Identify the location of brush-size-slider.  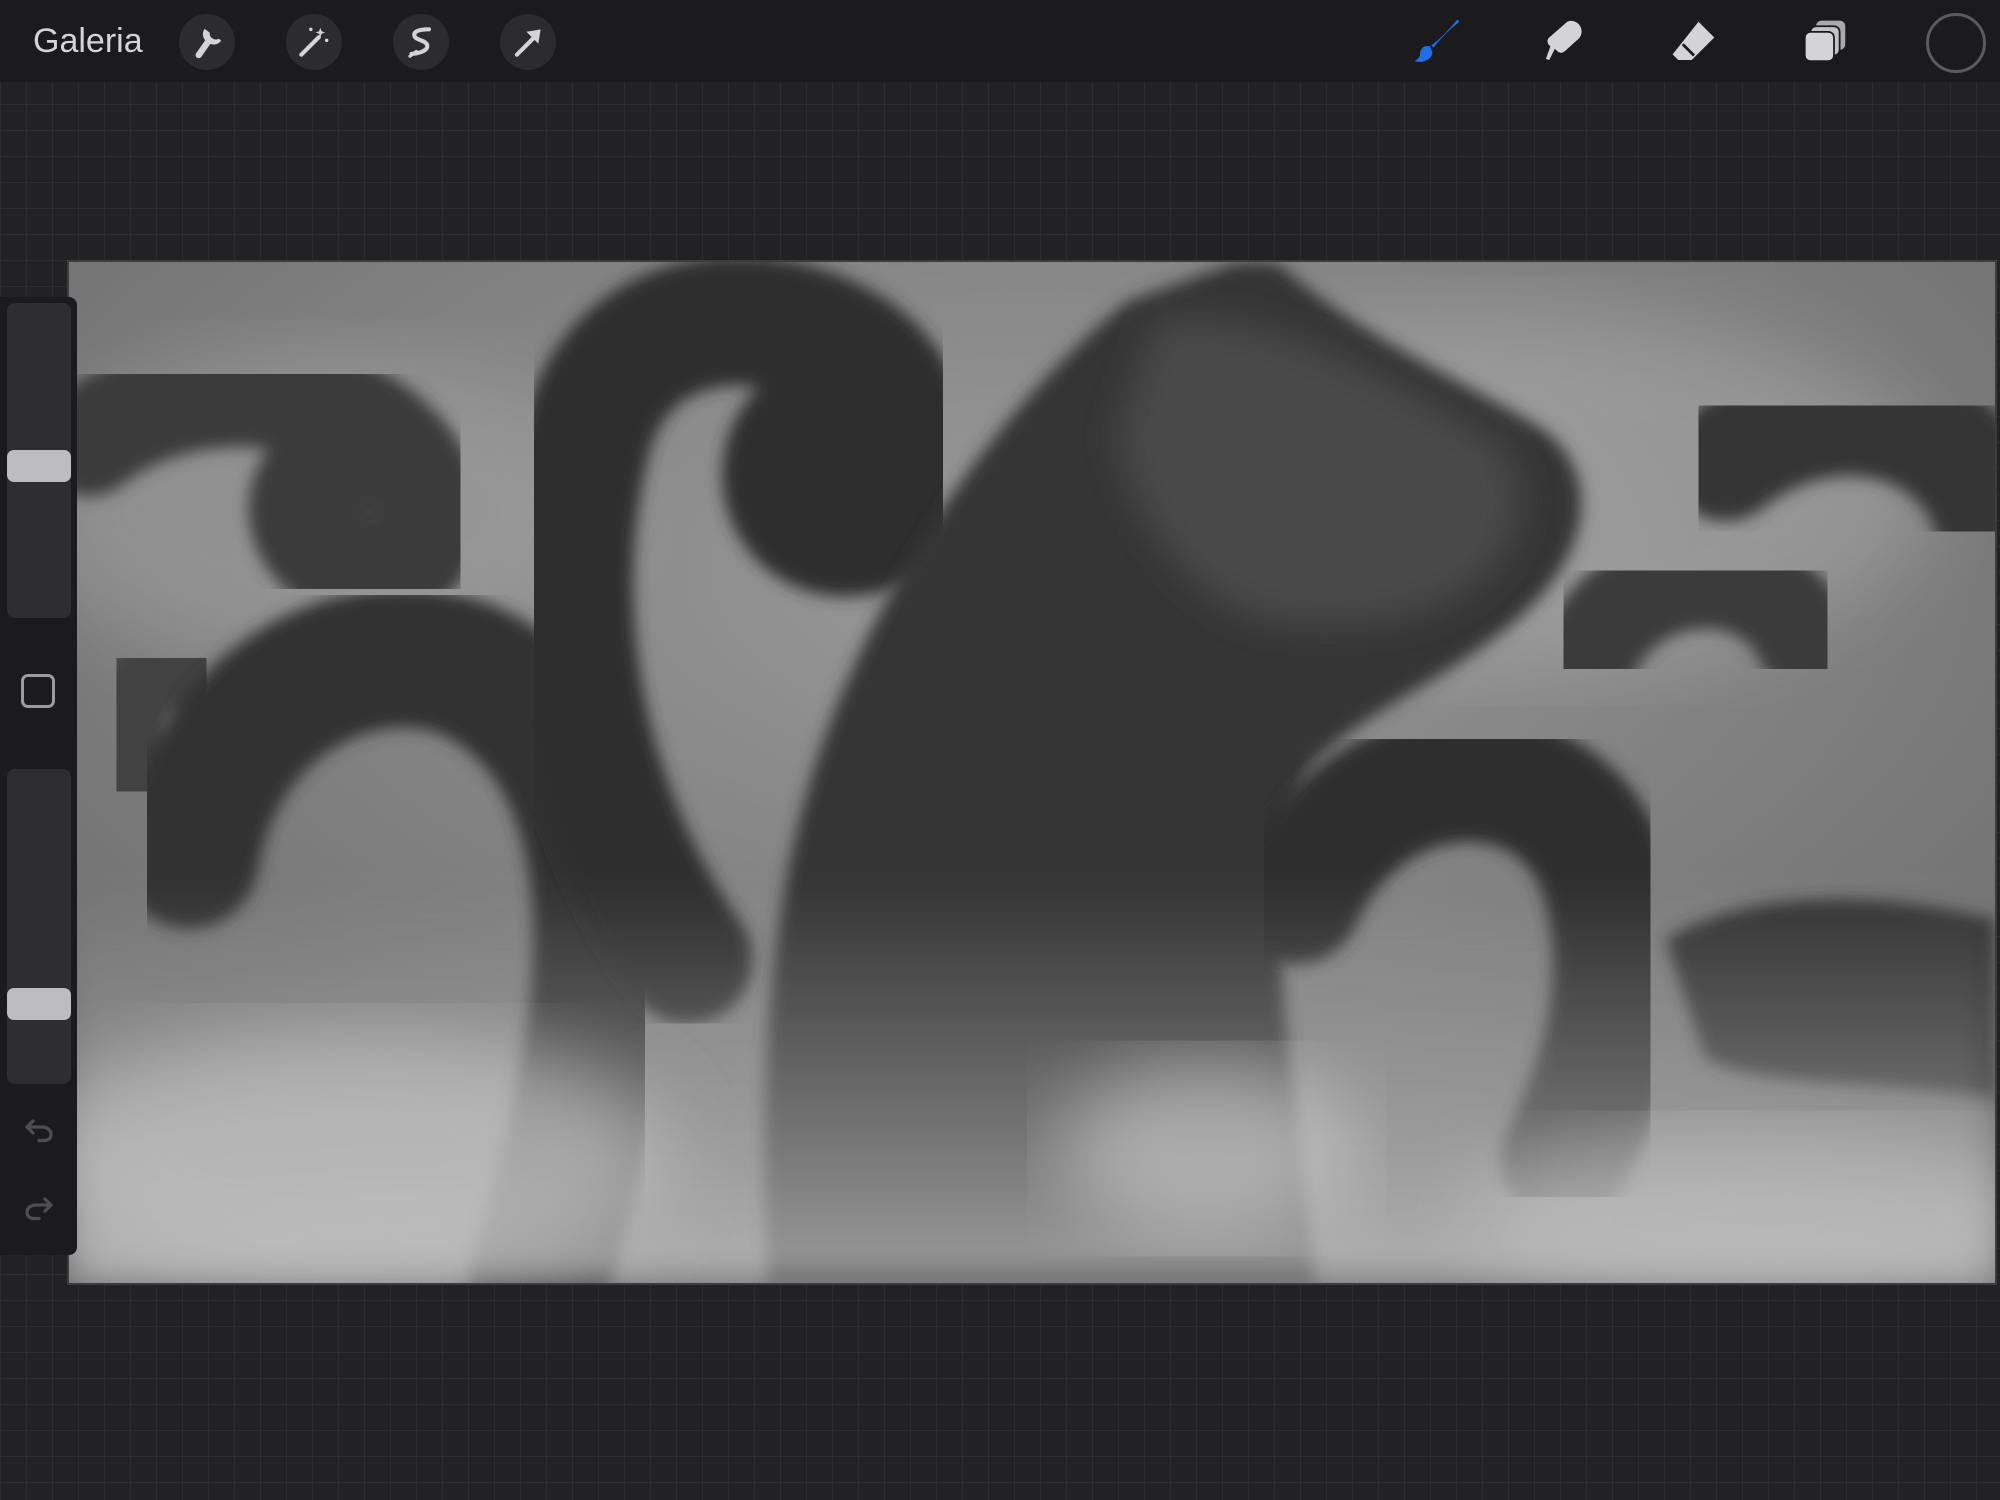
(39, 460).